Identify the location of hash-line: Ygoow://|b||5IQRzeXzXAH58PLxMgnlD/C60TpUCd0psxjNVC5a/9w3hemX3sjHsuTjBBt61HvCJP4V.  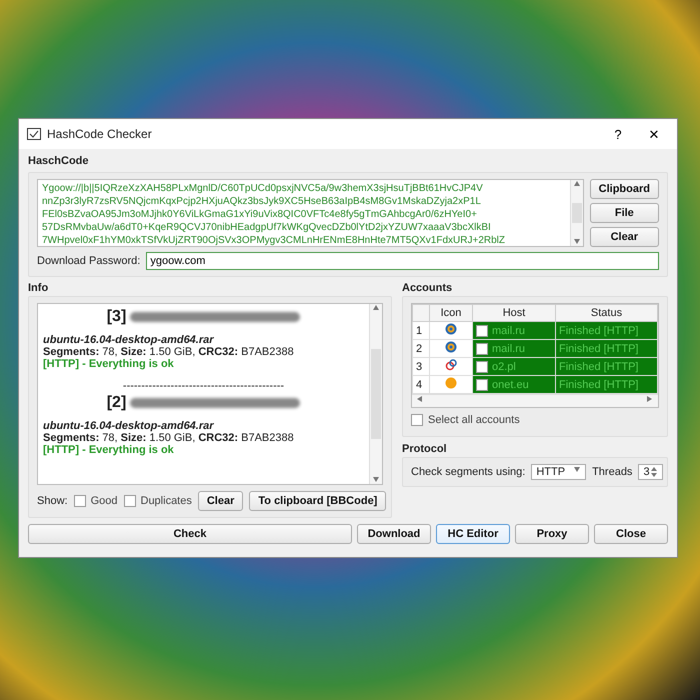
(263, 188).